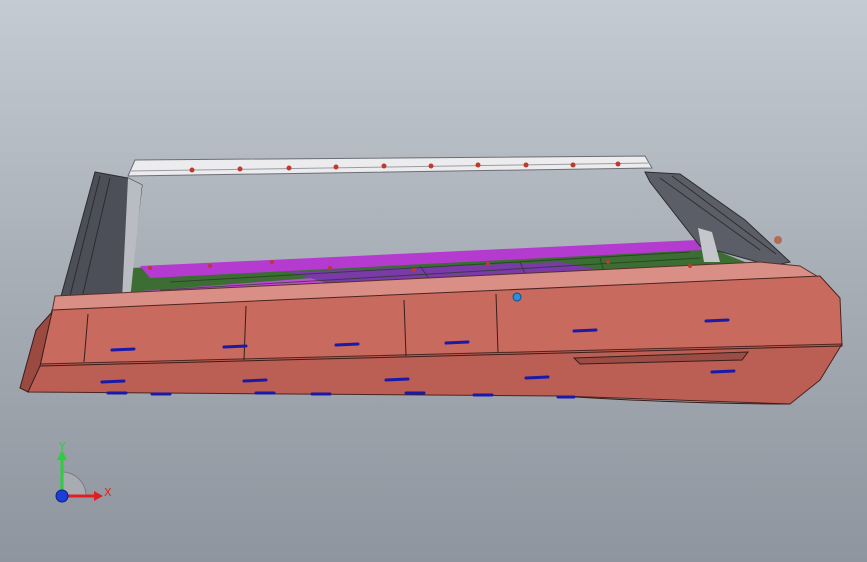  I want to click on top-frame, so click(390, 166).